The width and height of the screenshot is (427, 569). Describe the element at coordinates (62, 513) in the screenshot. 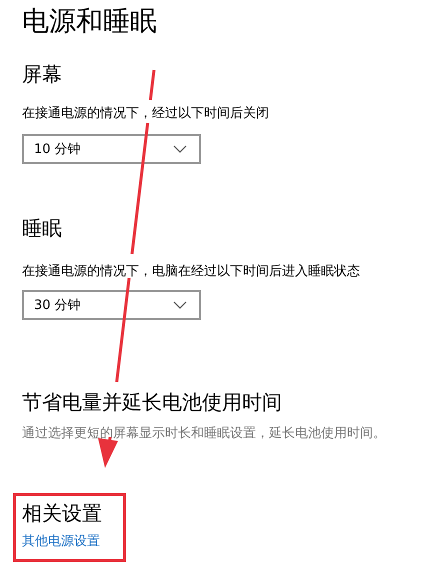

I see `section-heading: 相关设置` at that location.